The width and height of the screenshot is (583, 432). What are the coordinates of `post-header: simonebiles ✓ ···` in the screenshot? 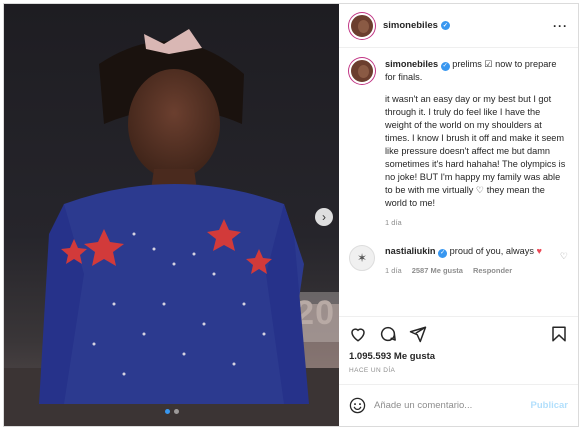 It's located at (458, 26).